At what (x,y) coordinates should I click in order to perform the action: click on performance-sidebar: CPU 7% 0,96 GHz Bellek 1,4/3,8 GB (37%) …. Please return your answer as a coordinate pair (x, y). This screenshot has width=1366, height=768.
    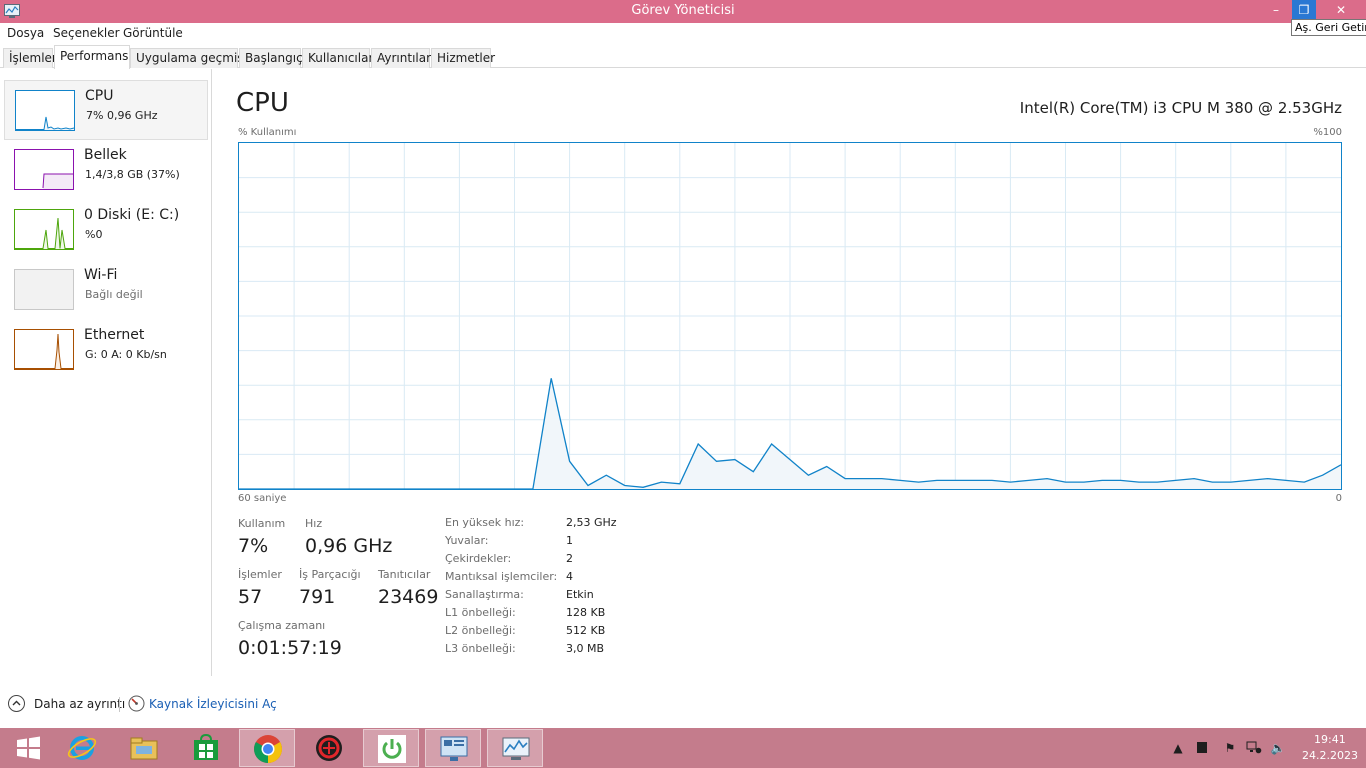
    Looking at the image, I should click on (106, 372).